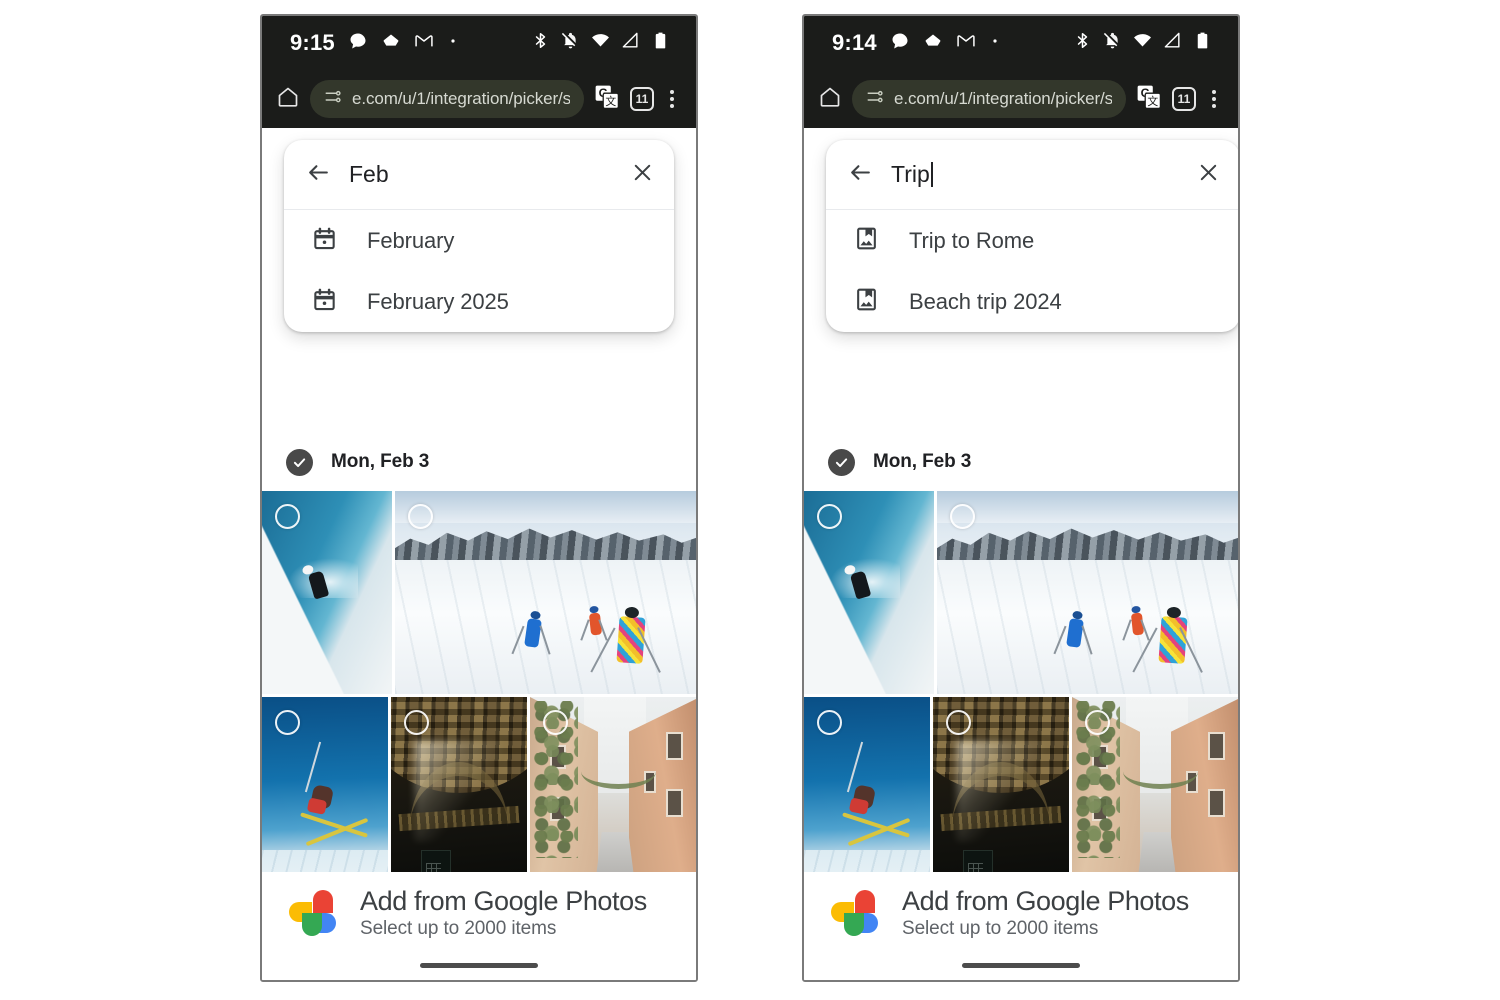  What do you see at coordinates (1035, 174) in the screenshot?
I see `search-input: Trip` at bounding box center [1035, 174].